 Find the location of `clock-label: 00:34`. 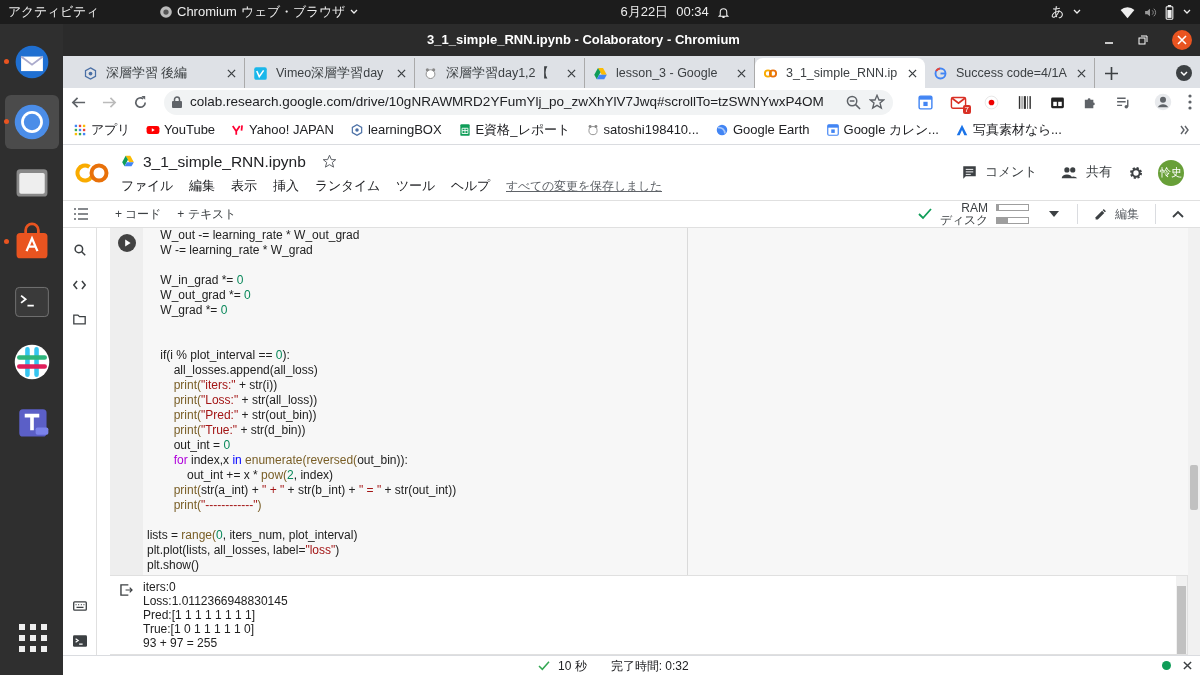

clock-label: 00:34 is located at coordinates (692, 12).